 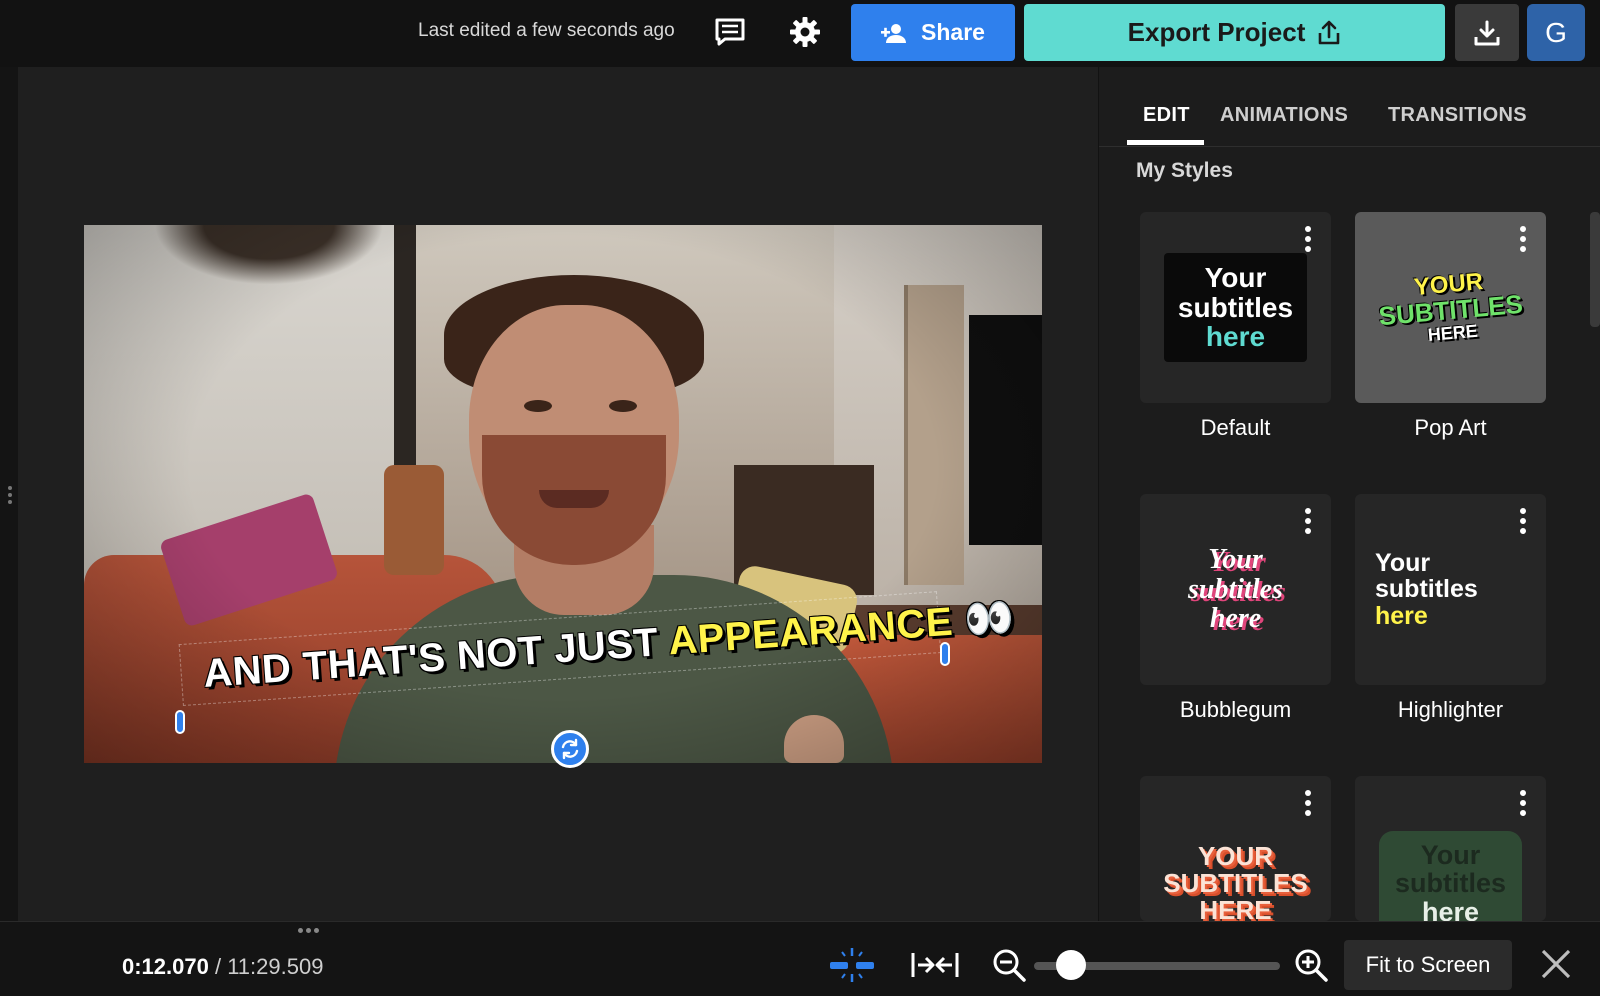 I want to click on style-preview-6: Your subtitles here, so click(x=1450, y=854).